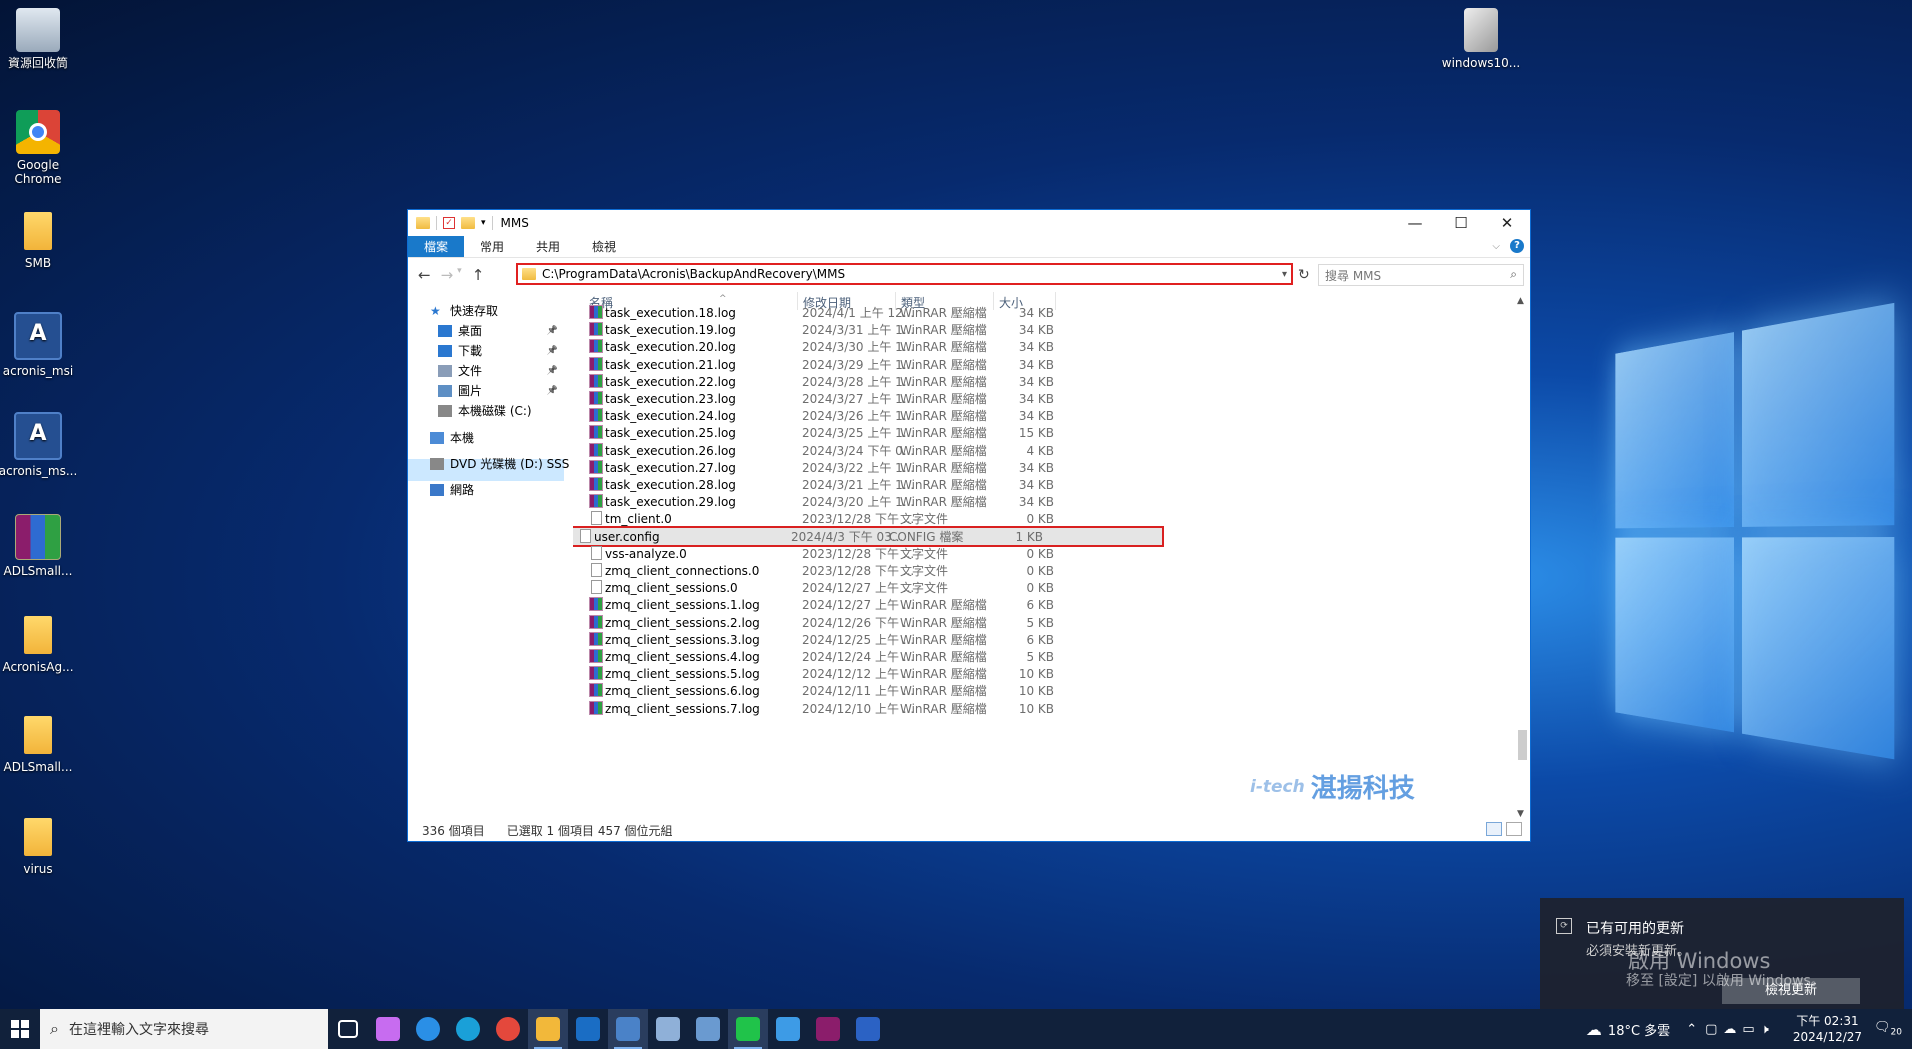 This screenshot has width=1912, height=1049. What do you see at coordinates (868, 1029) in the screenshot?
I see `taskbar-app-word` at bounding box center [868, 1029].